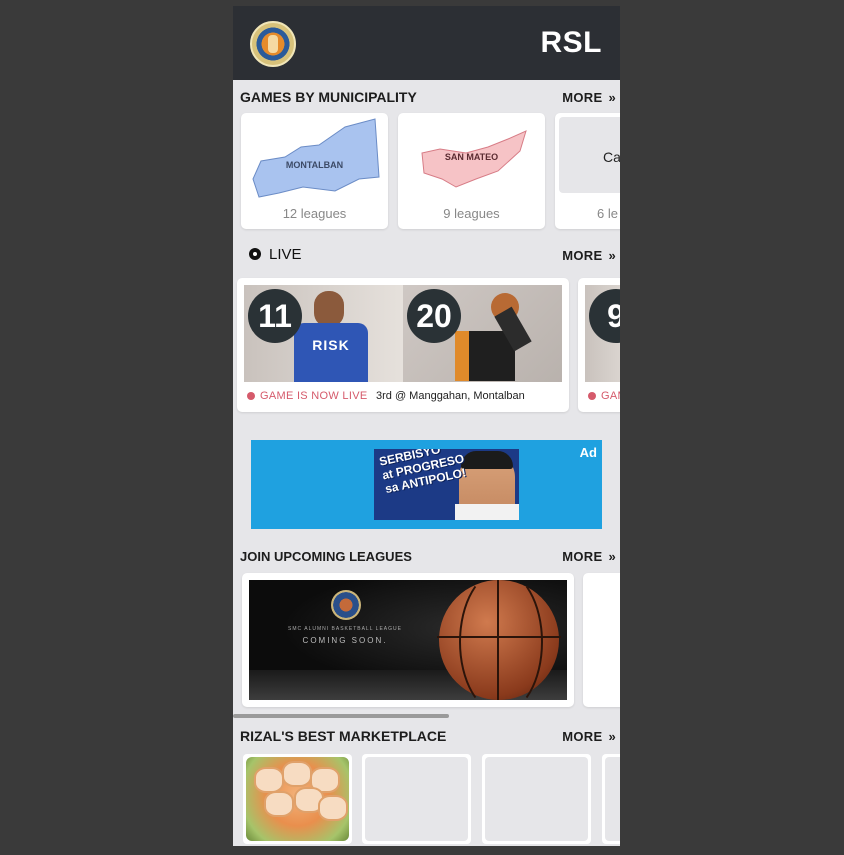  What do you see at coordinates (314, 213) in the screenshot?
I see `league-count: 12 leagues` at bounding box center [314, 213].